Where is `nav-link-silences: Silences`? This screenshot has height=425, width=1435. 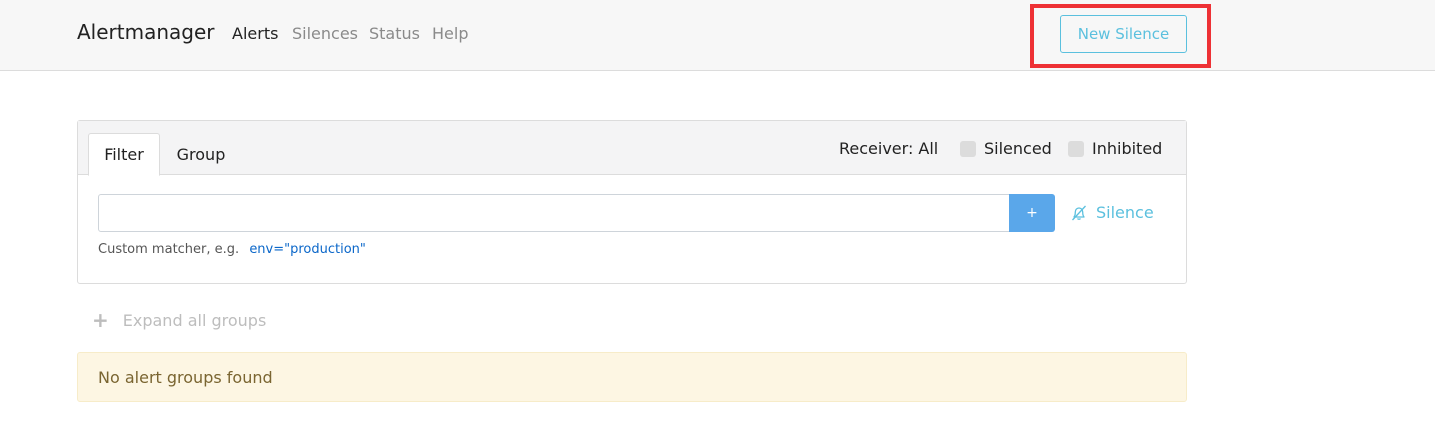
nav-link-silences: Silences is located at coordinates (325, 33).